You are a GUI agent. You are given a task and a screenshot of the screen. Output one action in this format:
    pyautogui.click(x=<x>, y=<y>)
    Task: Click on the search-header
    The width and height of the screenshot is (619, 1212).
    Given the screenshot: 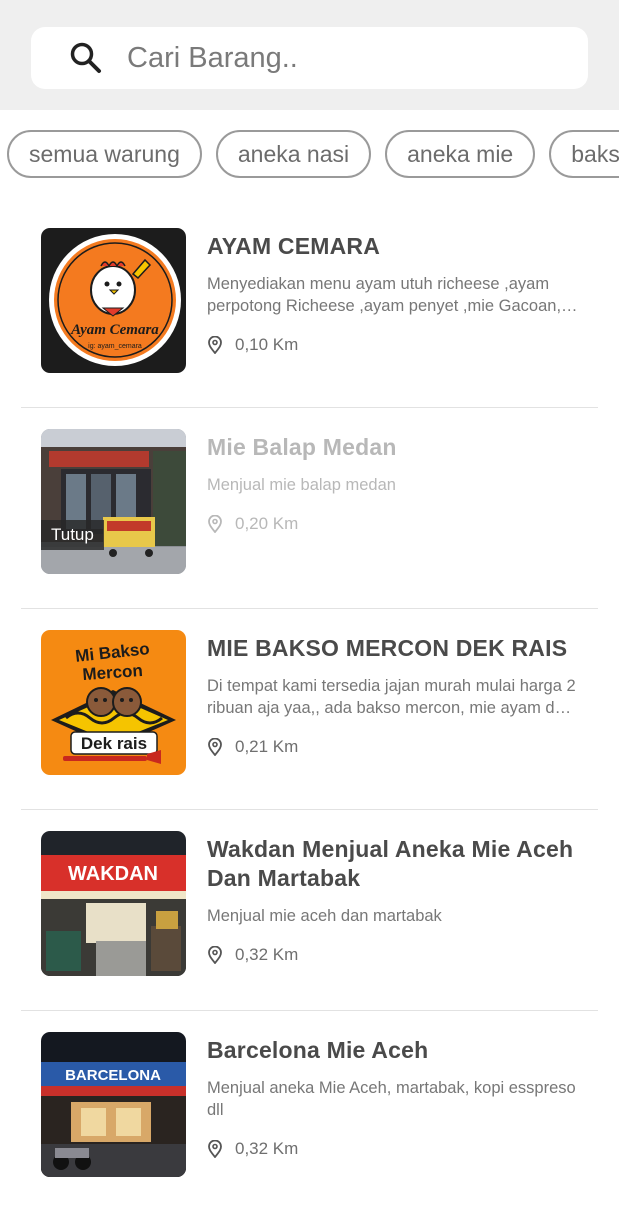 What is the action you would take?
    pyautogui.click(x=309, y=55)
    